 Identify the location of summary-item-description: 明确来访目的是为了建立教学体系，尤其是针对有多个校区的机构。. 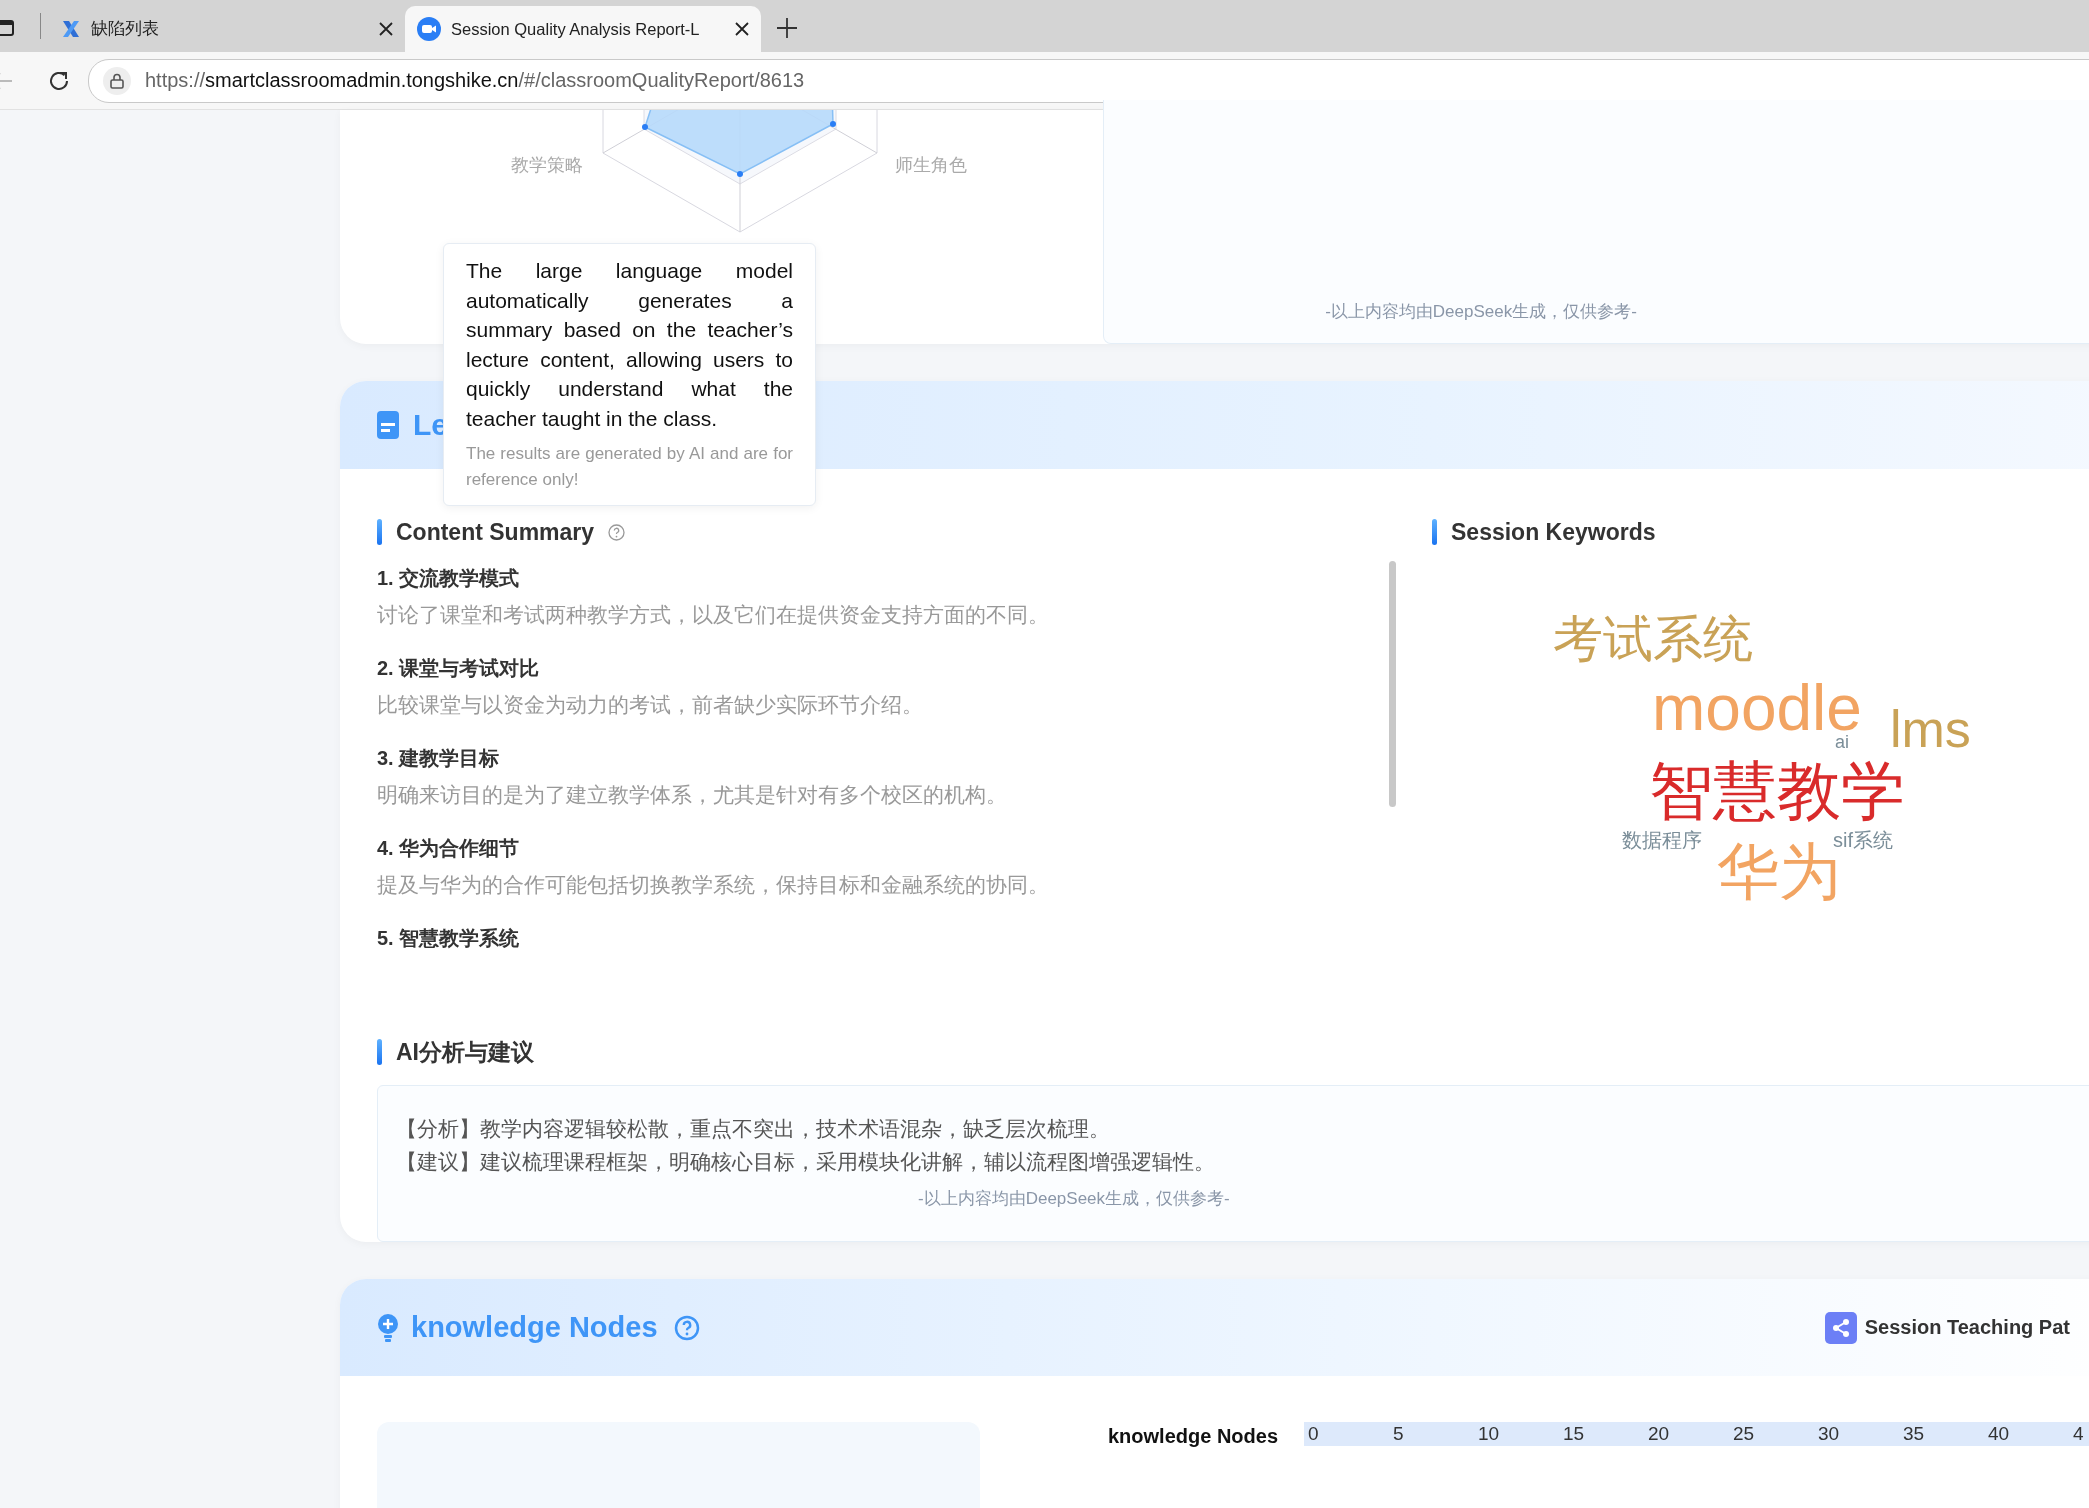
(692, 795).